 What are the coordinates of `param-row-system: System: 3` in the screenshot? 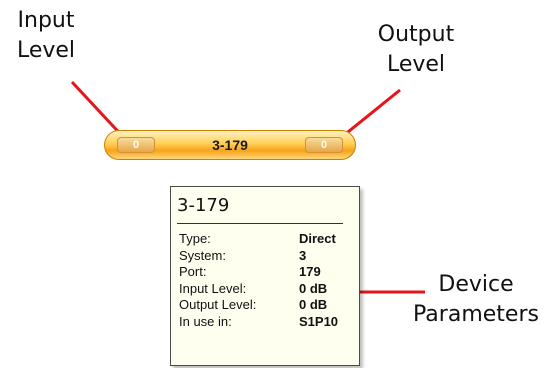 It's located at (266, 256).